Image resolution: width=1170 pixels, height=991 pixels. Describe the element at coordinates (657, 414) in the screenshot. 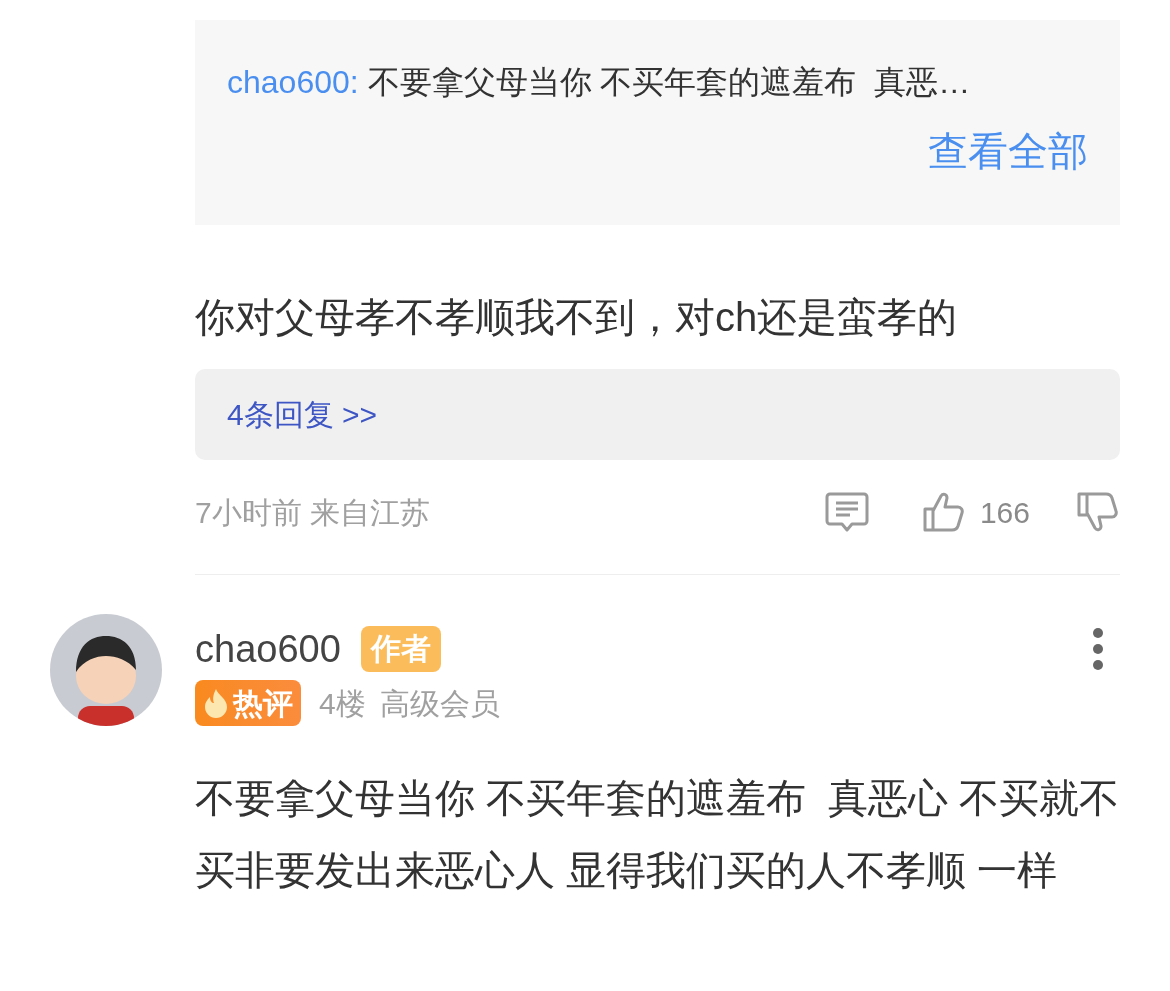

I see `replies-panel: 4条回复 >>` at that location.